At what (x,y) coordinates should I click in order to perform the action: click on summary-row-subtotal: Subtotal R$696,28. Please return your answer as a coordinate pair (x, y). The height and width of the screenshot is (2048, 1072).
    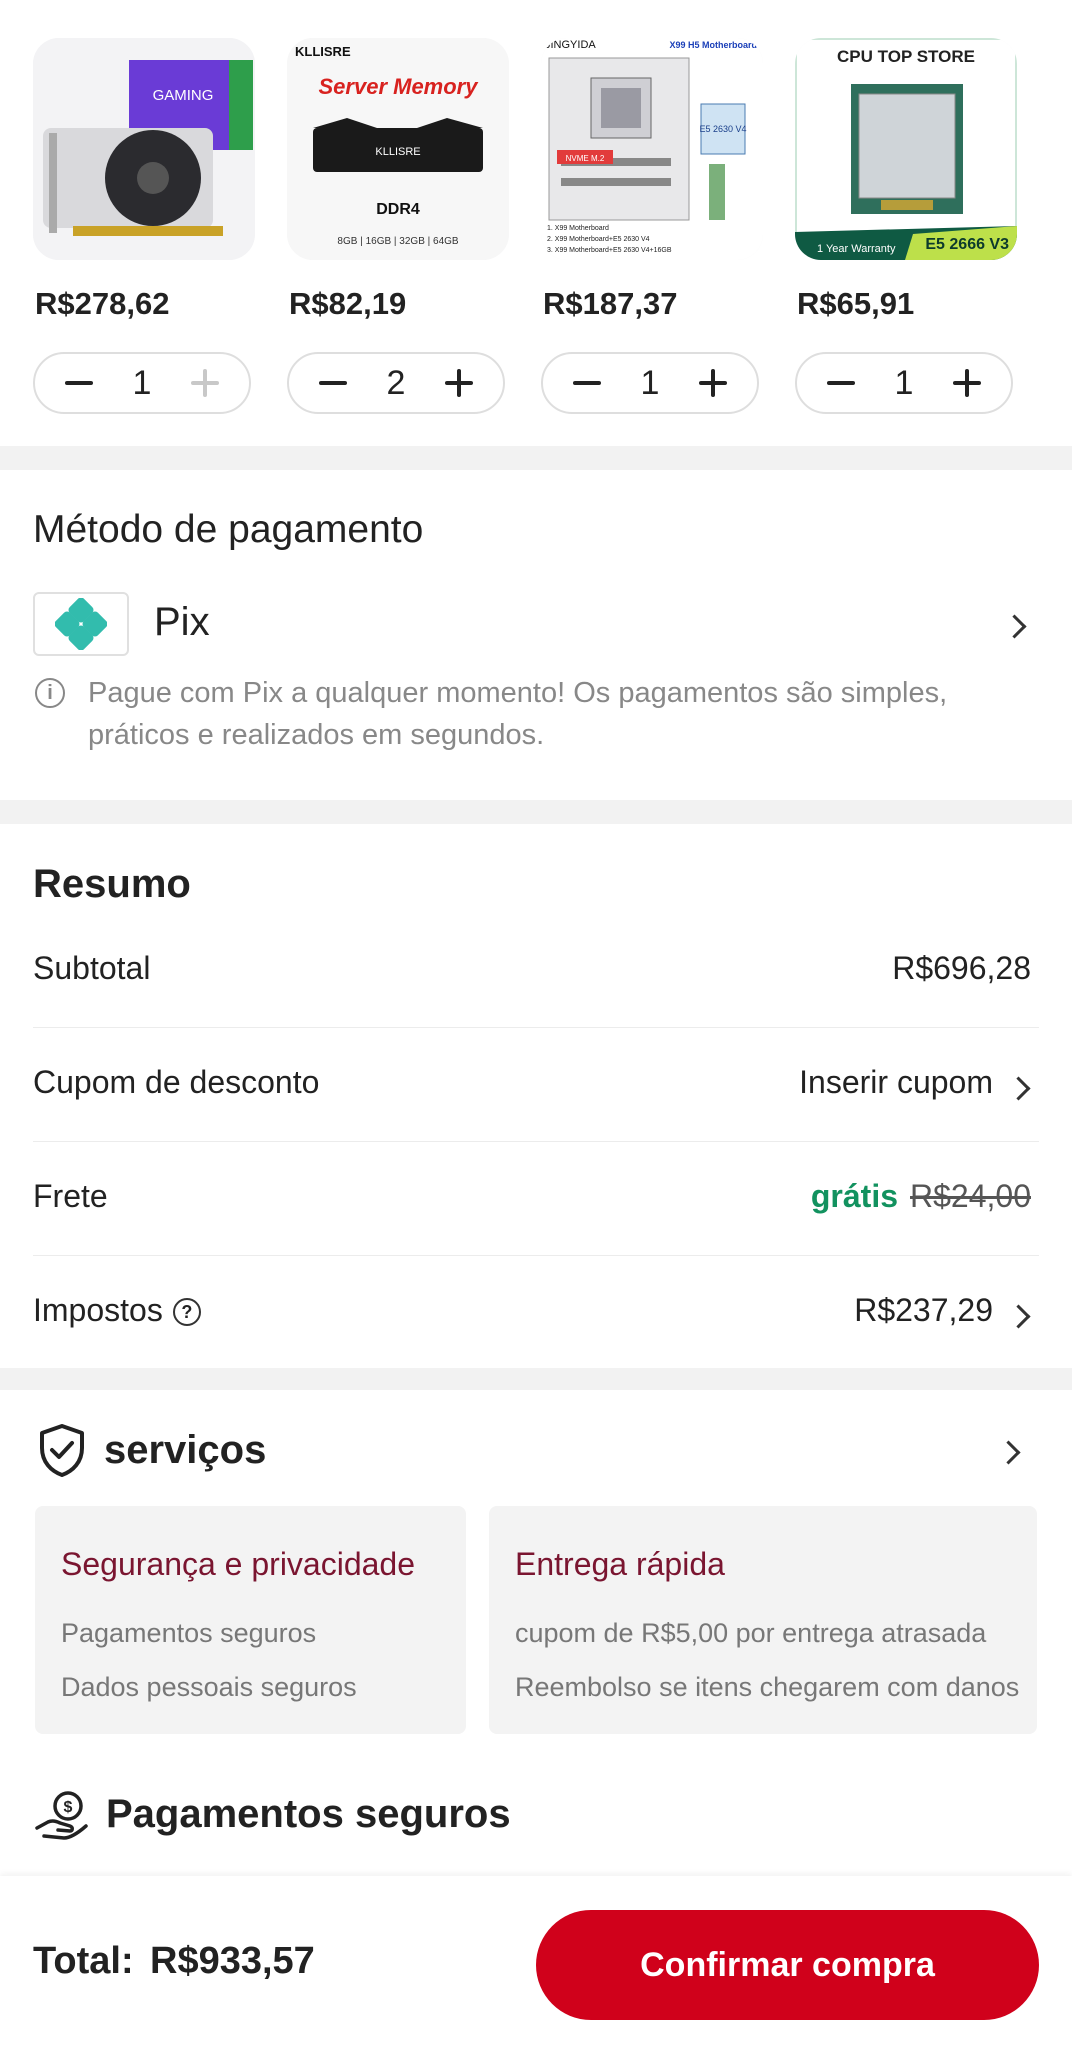
    Looking at the image, I should click on (536, 971).